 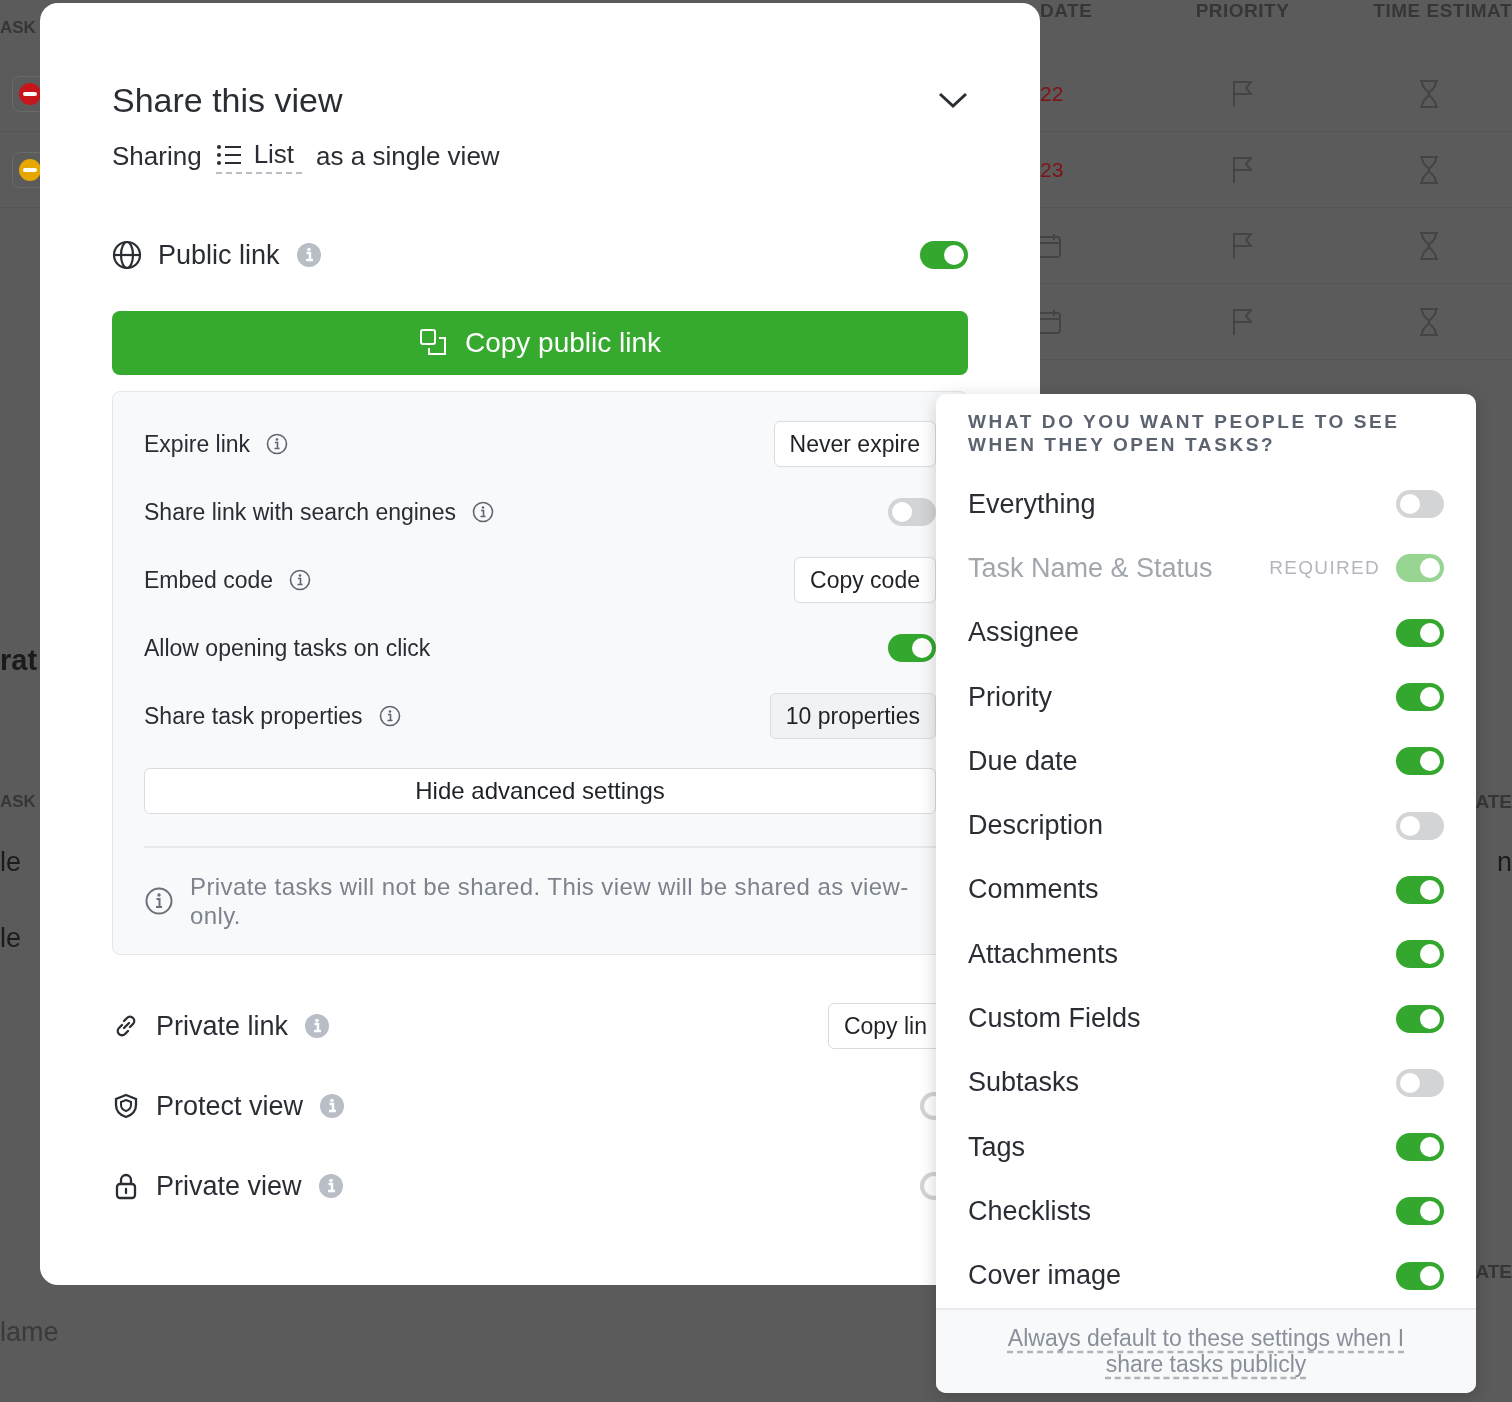 What do you see at coordinates (300, 512) in the screenshot?
I see `setting-label: Share link with search engines` at bounding box center [300, 512].